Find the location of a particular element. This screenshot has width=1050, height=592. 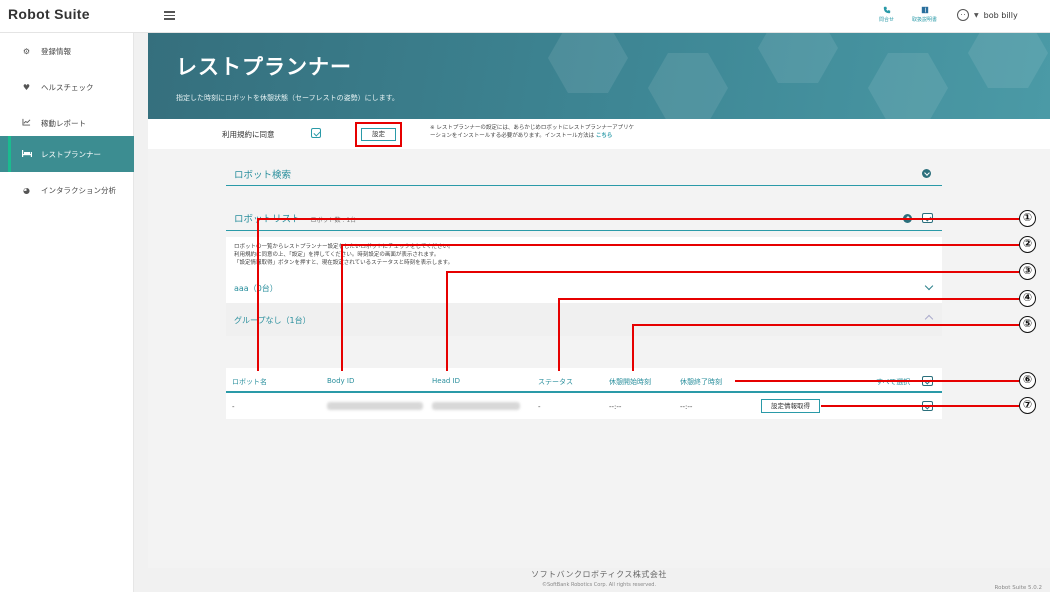

sidebar-item-interaction-analysis: ◕ インタラクション分析 is located at coordinates (67, 190).